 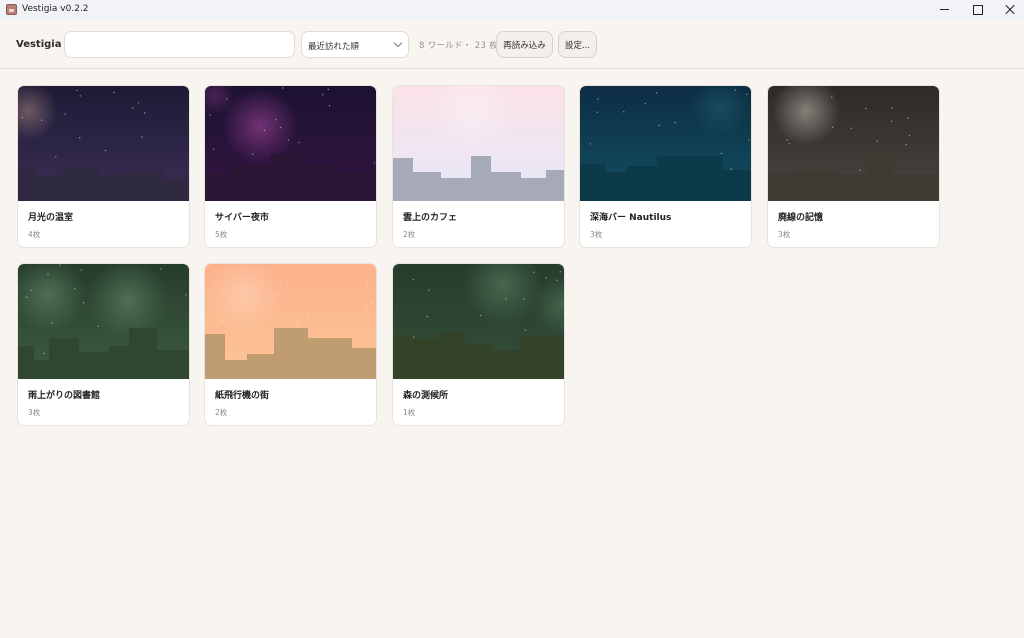 I want to click on world-card: サイバー夜市 5枚, so click(x=290, y=166).